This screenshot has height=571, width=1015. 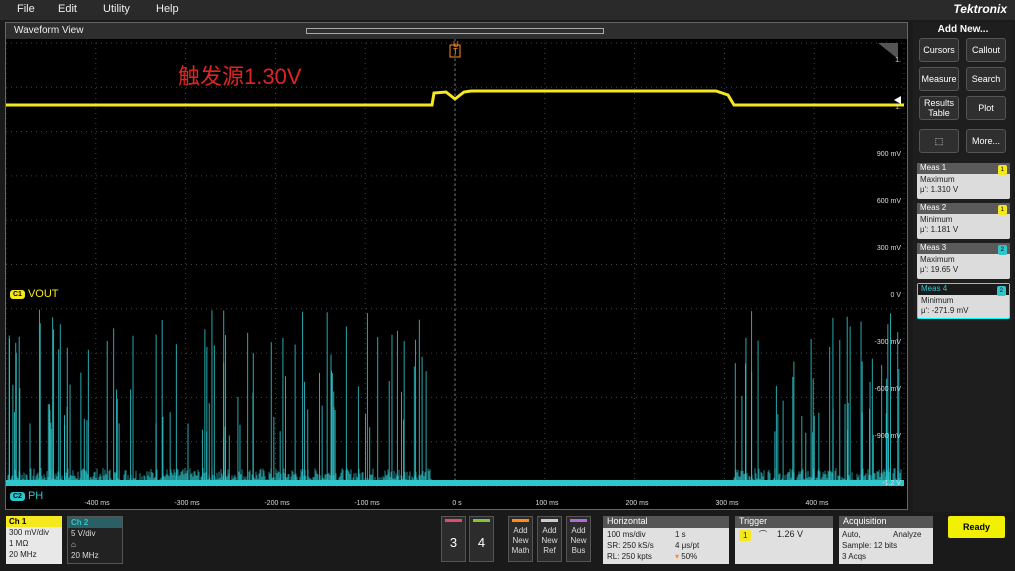 What do you see at coordinates (455, 51) in the screenshot?
I see `trigger-marker-t-label: T` at bounding box center [455, 51].